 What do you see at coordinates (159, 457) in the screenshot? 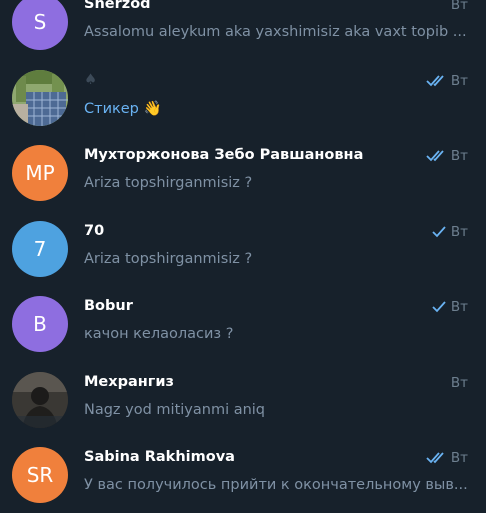
I see `chat-name: Sabina Rakhimova` at bounding box center [159, 457].